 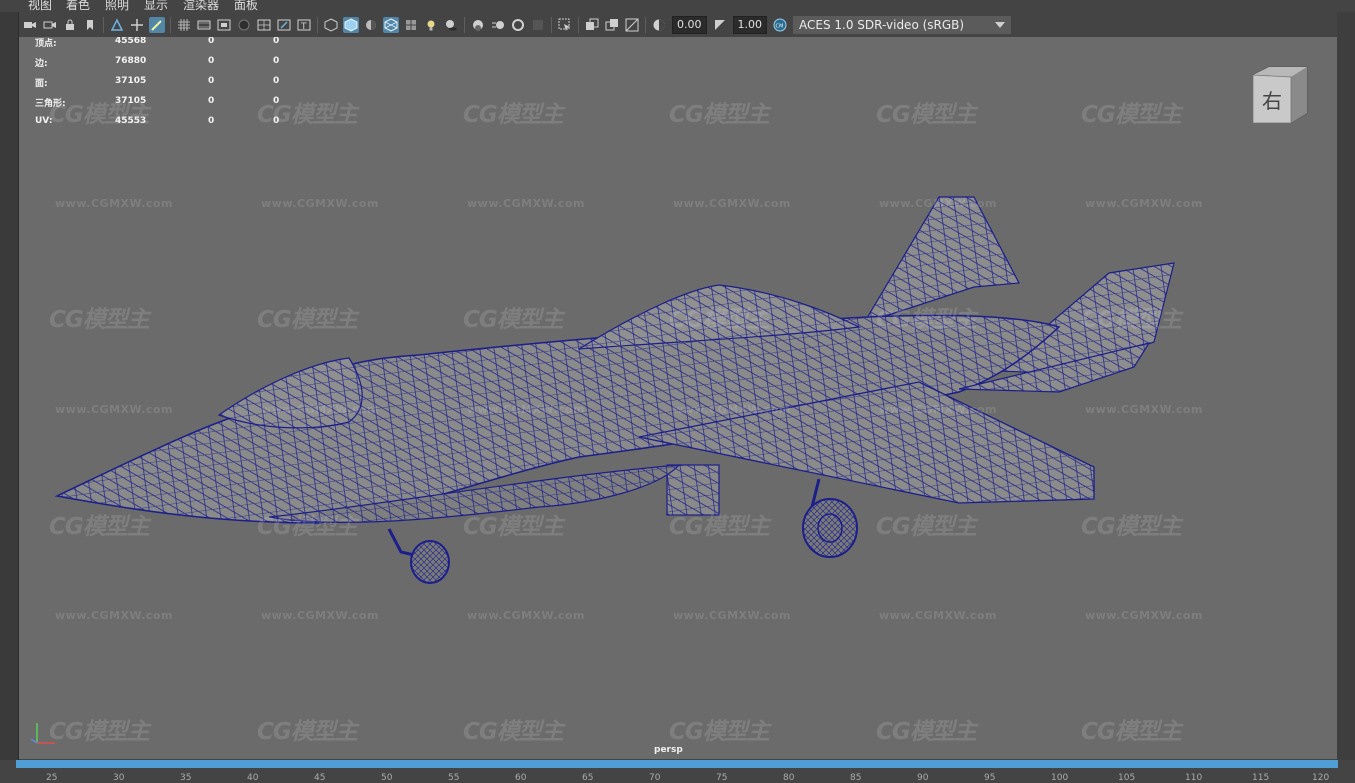 I want to click on hud-row-faces: 面: 37105 0 0, so click(x=175, y=86).